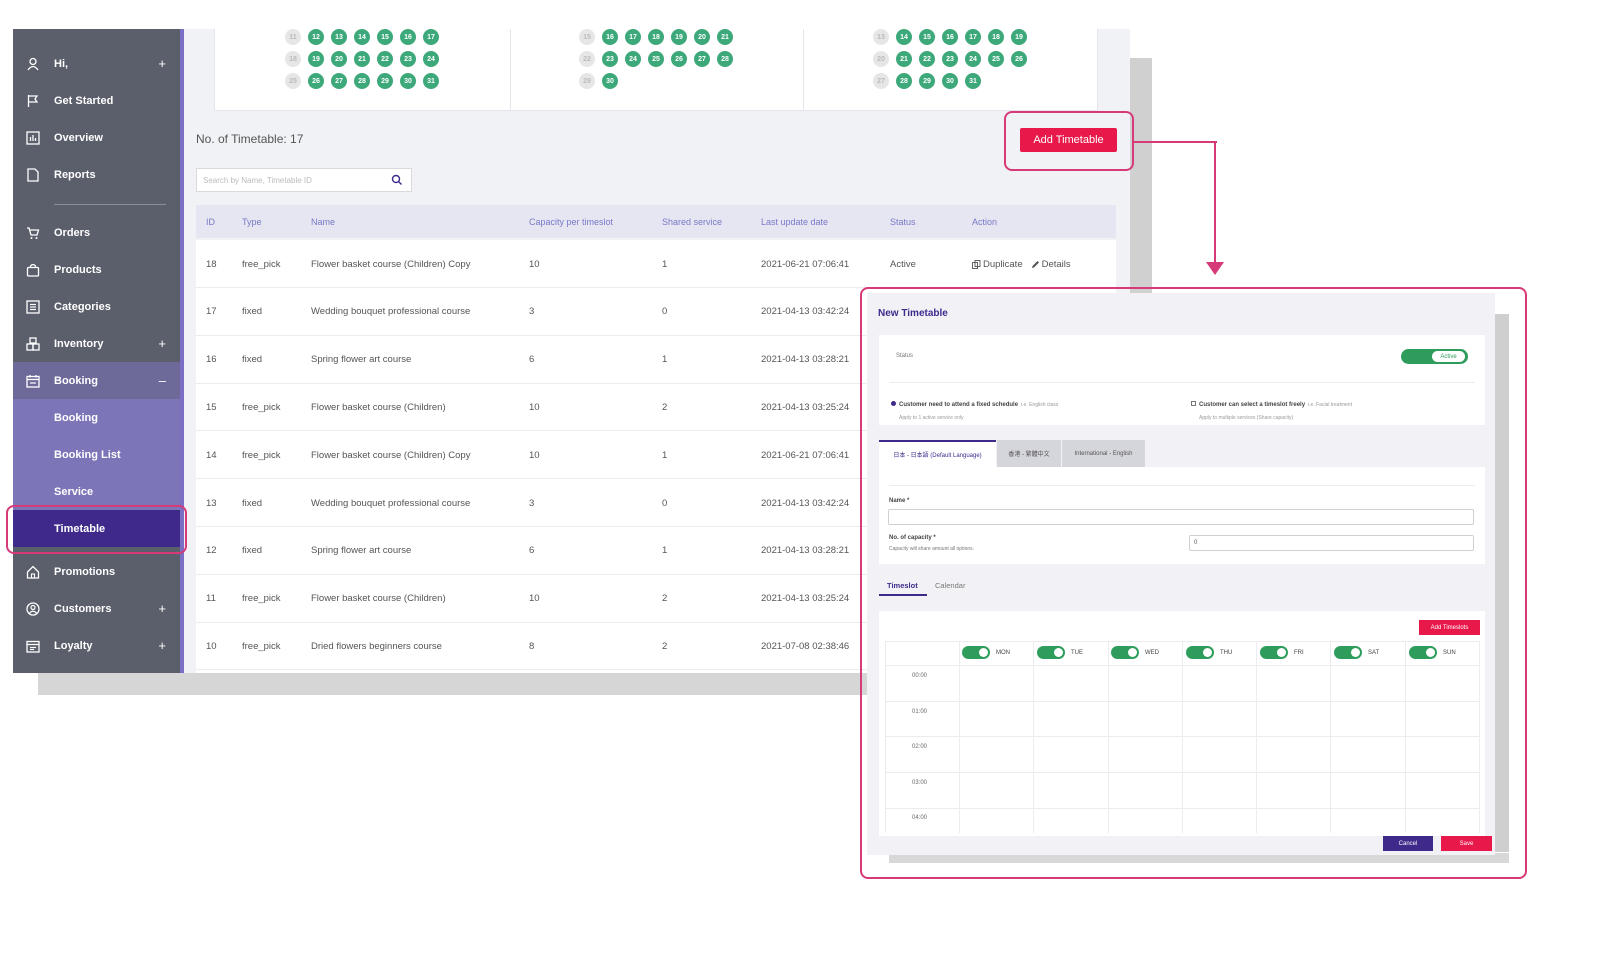 This screenshot has width=1599, height=956. I want to click on search-icon, so click(397, 180).